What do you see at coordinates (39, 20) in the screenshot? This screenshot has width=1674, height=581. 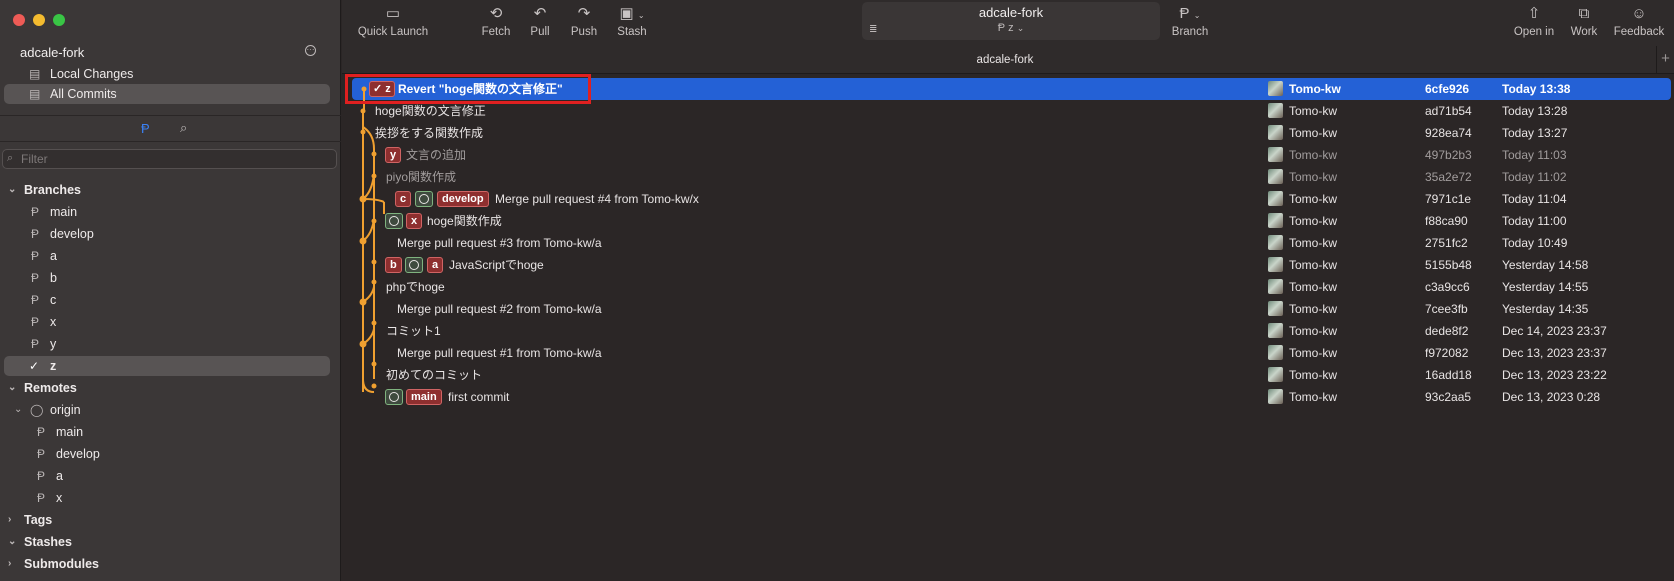 I see `minimize-window-button` at bounding box center [39, 20].